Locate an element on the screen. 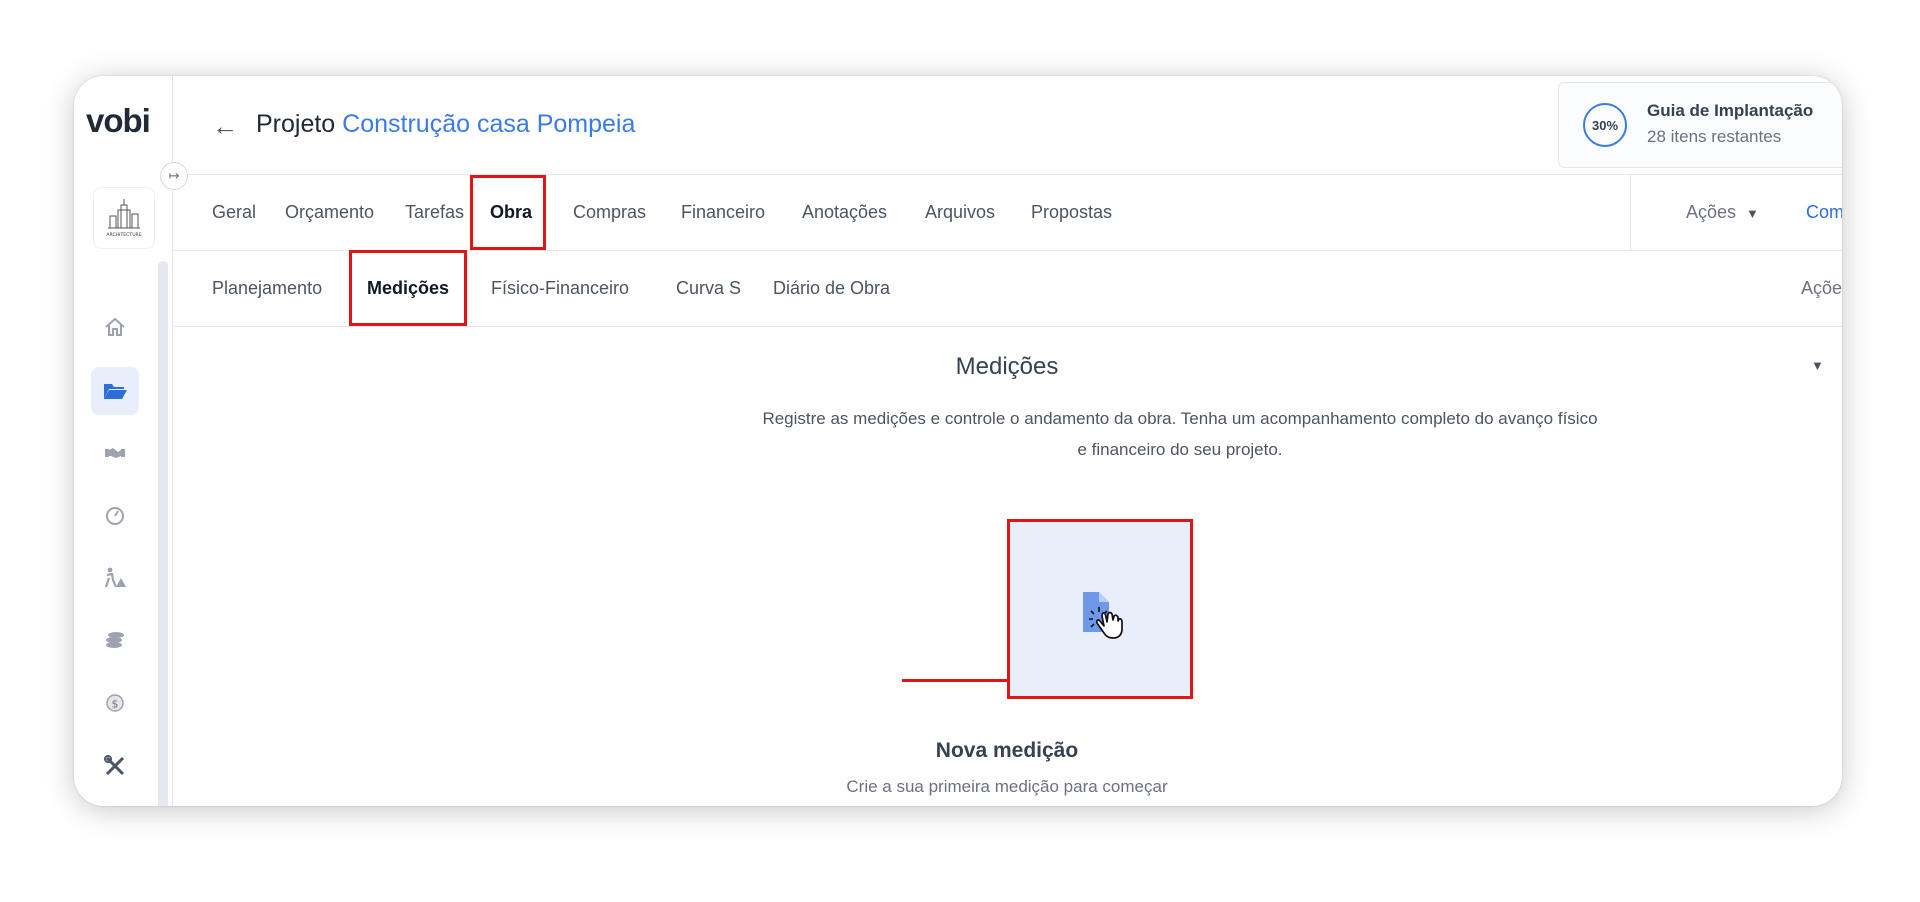 The width and height of the screenshot is (1920, 902). title-prefix: Projeto is located at coordinates (296, 124).